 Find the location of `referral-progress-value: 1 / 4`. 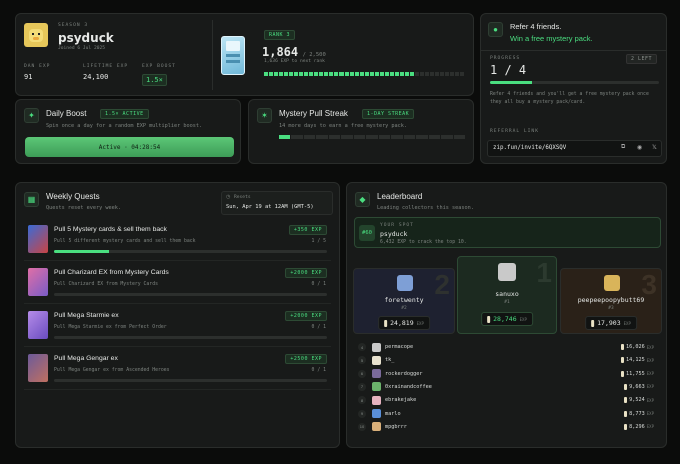

referral-progress-value: 1 / 4 is located at coordinates (508, 70).